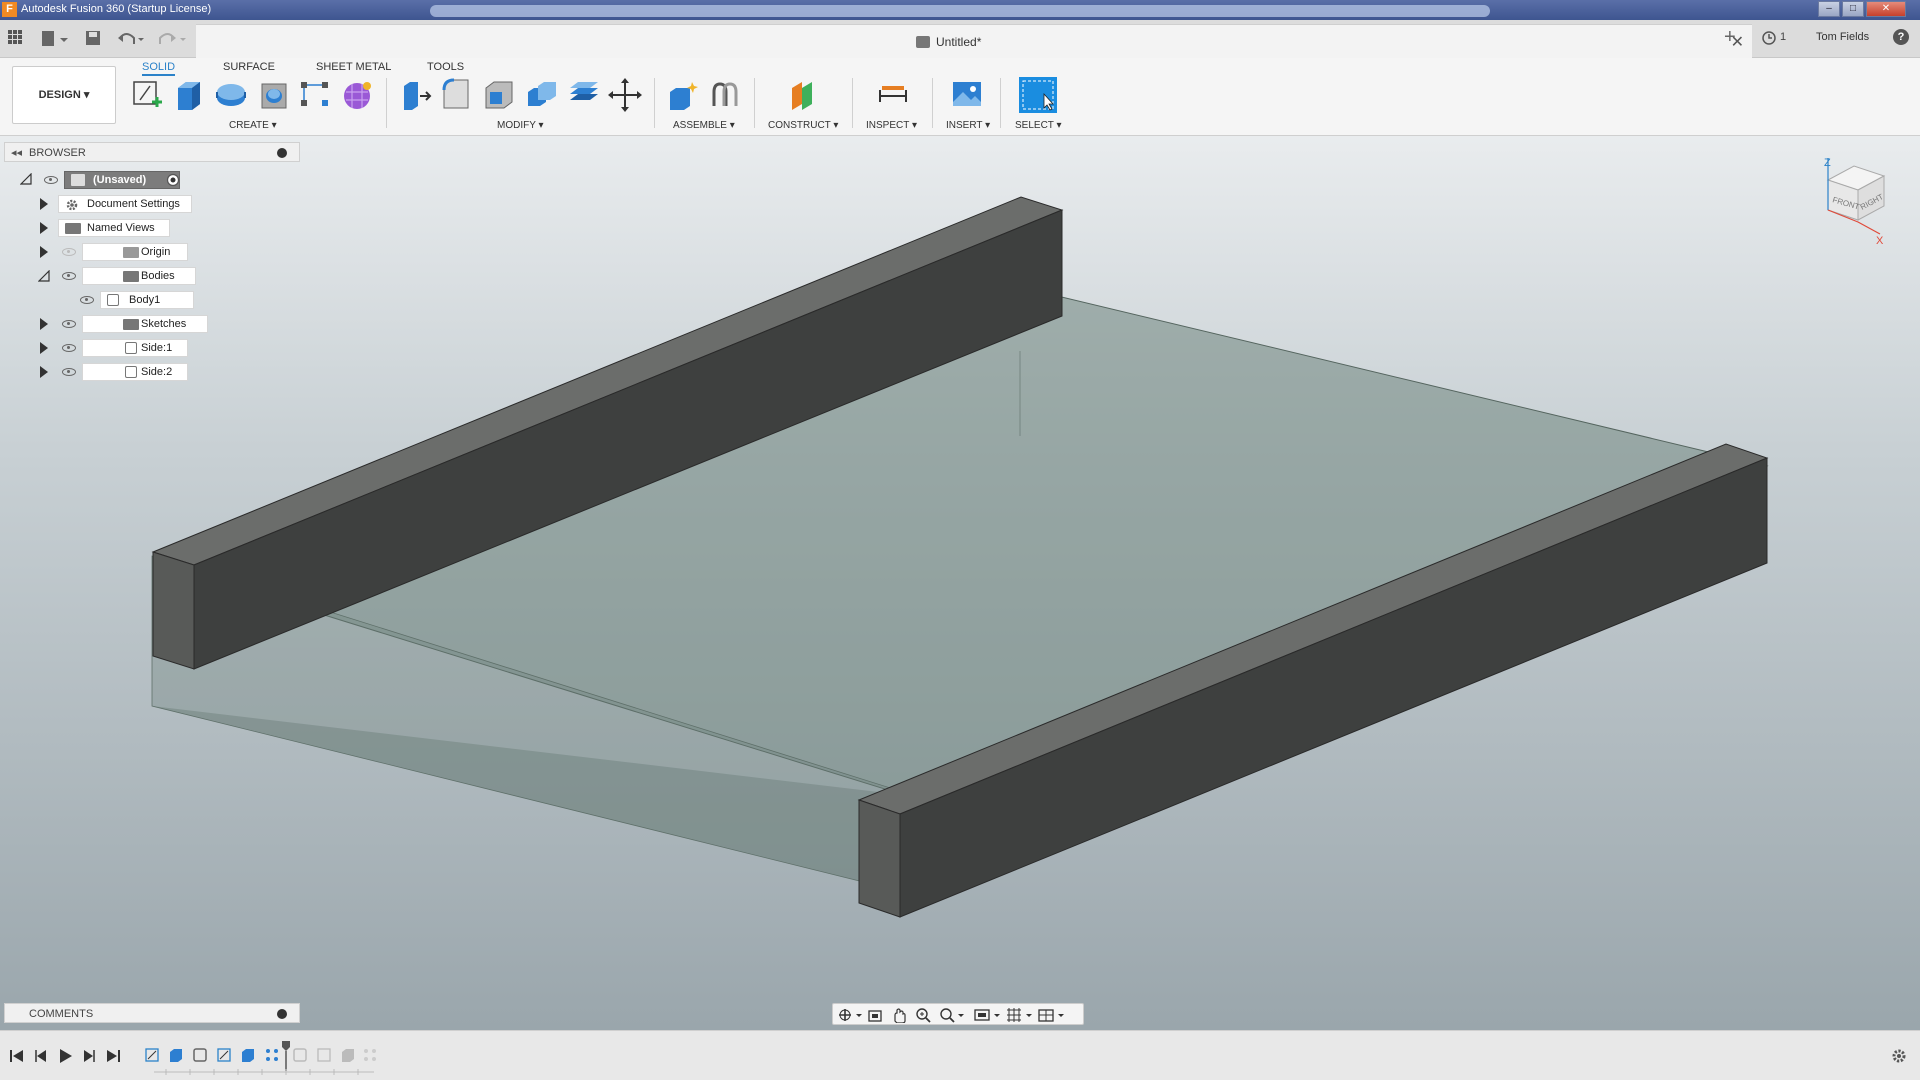 The width and height of the screenshot is (1920, 1080). I want to click on measure-icon, so click(893, 95).